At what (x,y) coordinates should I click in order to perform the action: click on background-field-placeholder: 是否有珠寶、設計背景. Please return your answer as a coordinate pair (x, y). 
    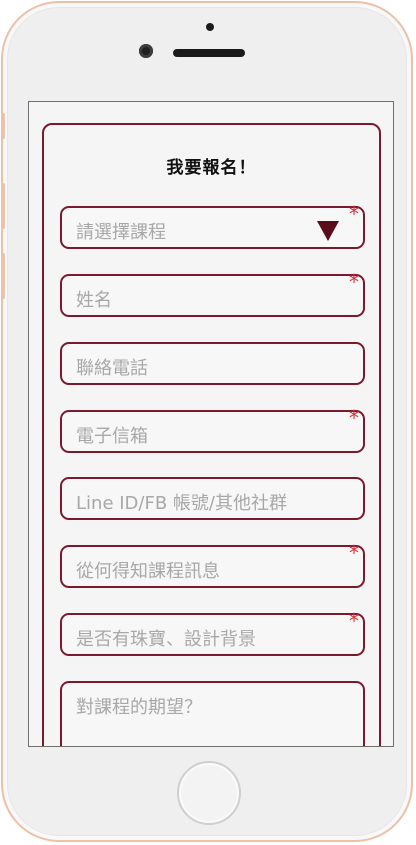
    Looking at the image, I should click on (166, 639).